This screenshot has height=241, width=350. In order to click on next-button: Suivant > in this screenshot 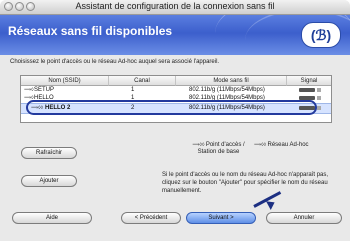, I will do `click(221, 218)`.